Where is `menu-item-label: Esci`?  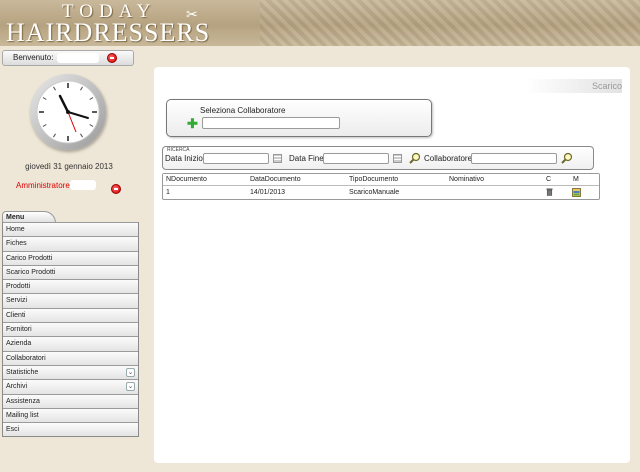
menu-item-label: Esci is located at coordinates (13, 430).